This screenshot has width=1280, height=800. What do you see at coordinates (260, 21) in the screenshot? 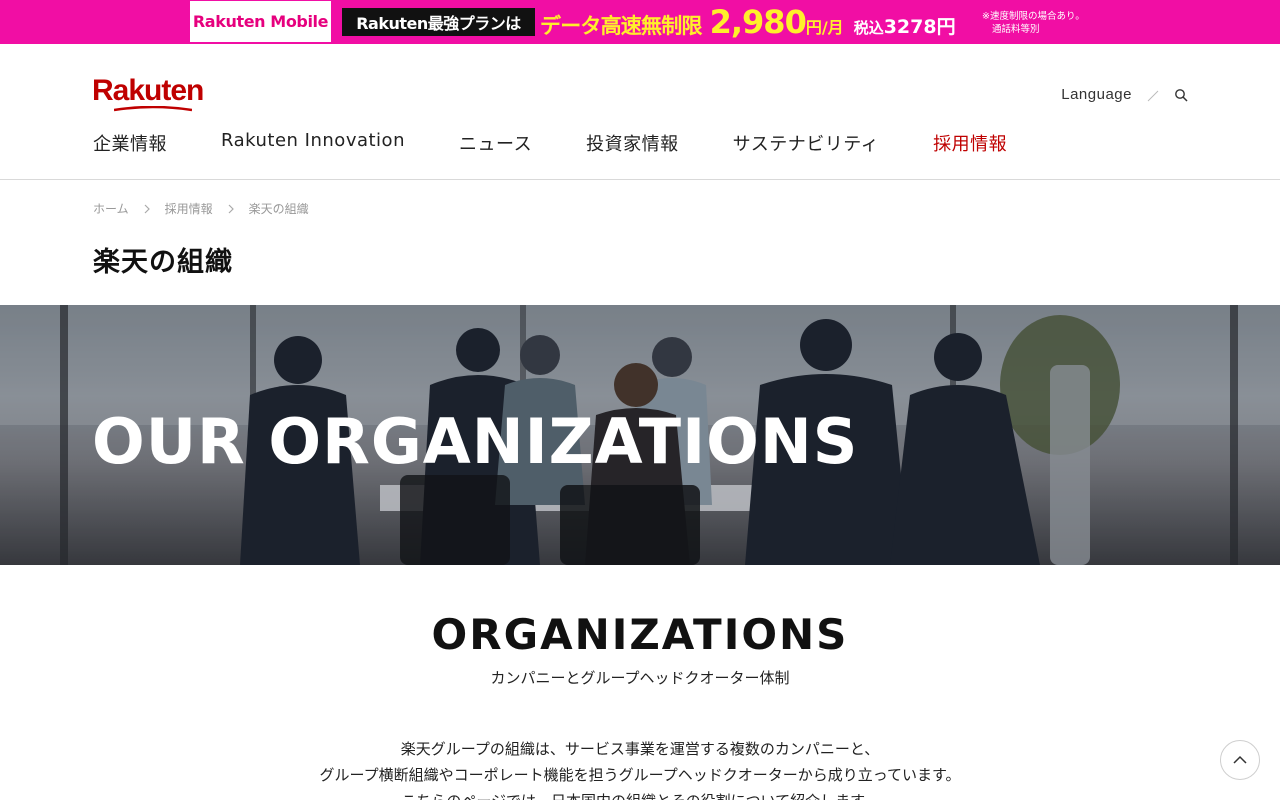
I see `rakuten-mobile-logo: Rakuten Mobile` at bounding box center [260, 21].